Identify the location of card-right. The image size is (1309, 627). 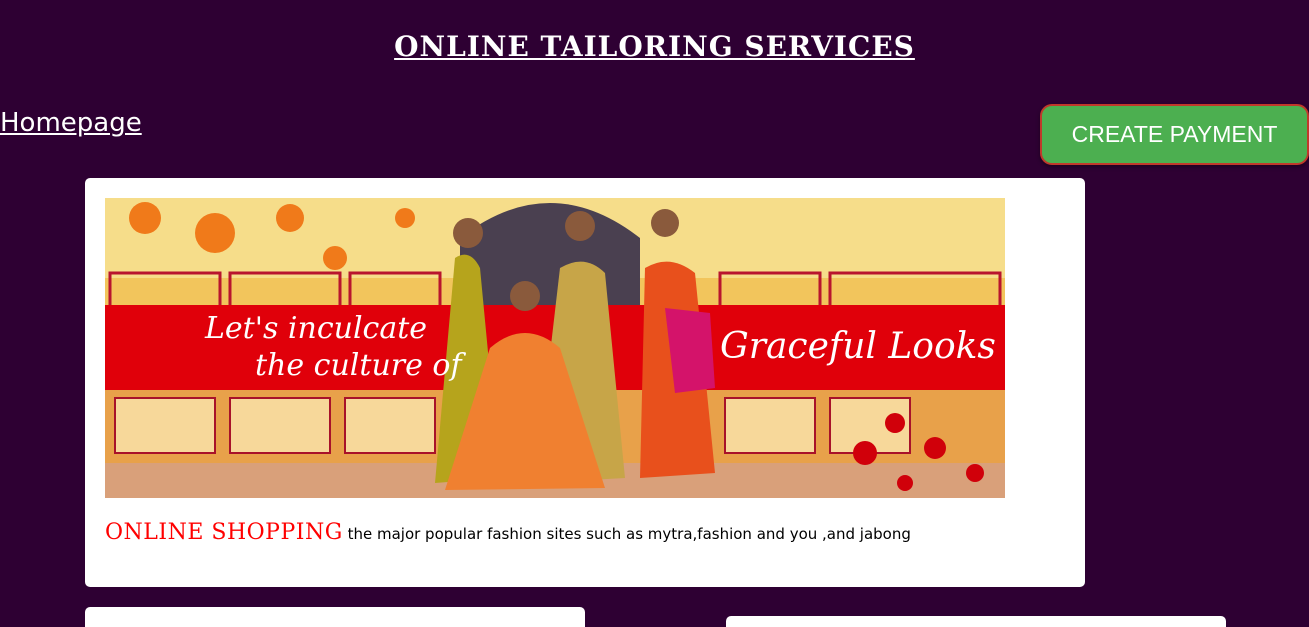
(976, 621).